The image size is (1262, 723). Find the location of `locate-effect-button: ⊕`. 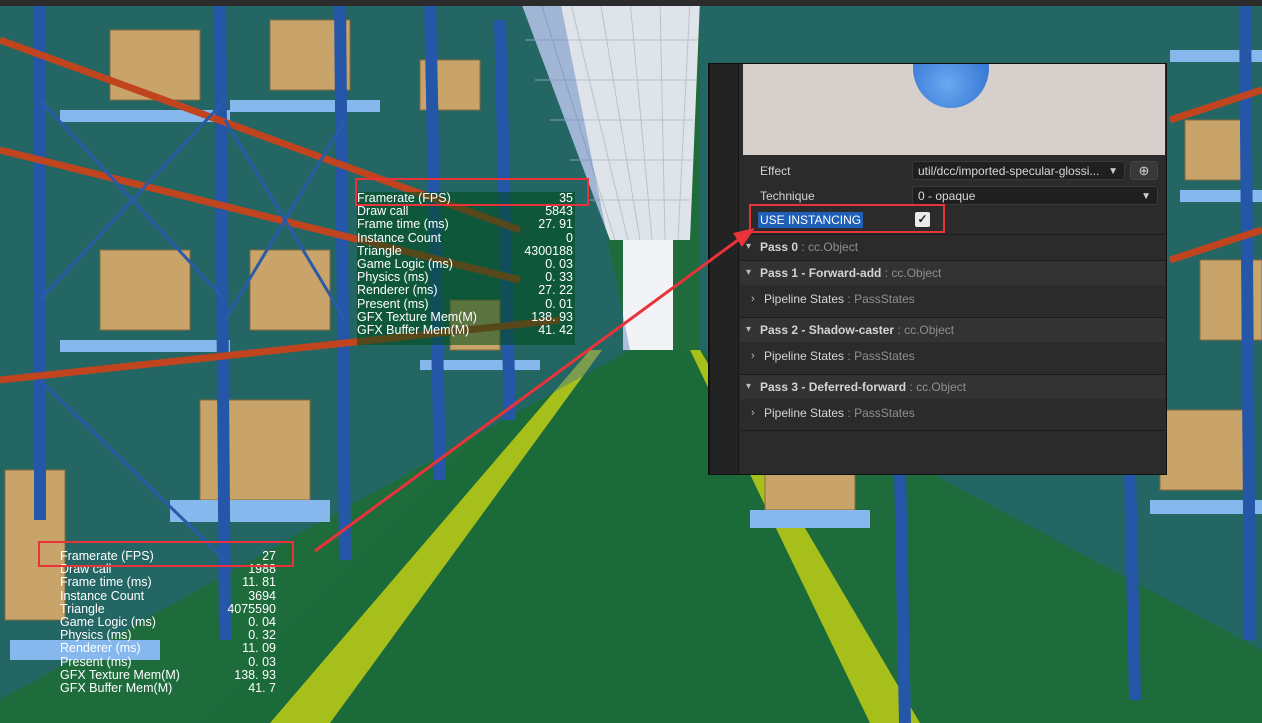

locate-effect-button: ⊕ is located at coordinates (1144, 170).